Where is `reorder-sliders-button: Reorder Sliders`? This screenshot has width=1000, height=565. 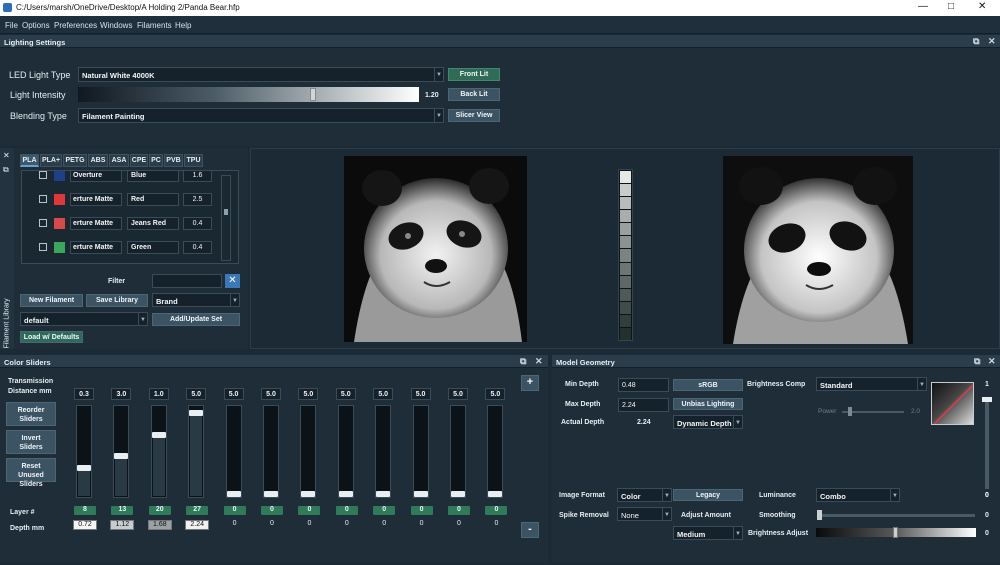 reorder-sliders-button: Reorder Sliders is located at coordinates (31, 414).